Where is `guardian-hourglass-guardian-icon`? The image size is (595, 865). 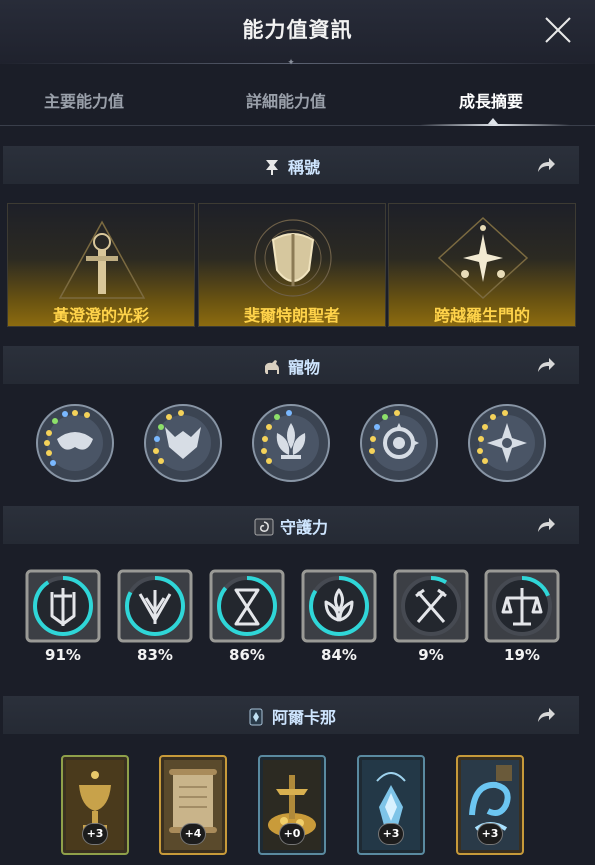 guardian-hourglass-guardian-icon is located at coordinates (247, 606).